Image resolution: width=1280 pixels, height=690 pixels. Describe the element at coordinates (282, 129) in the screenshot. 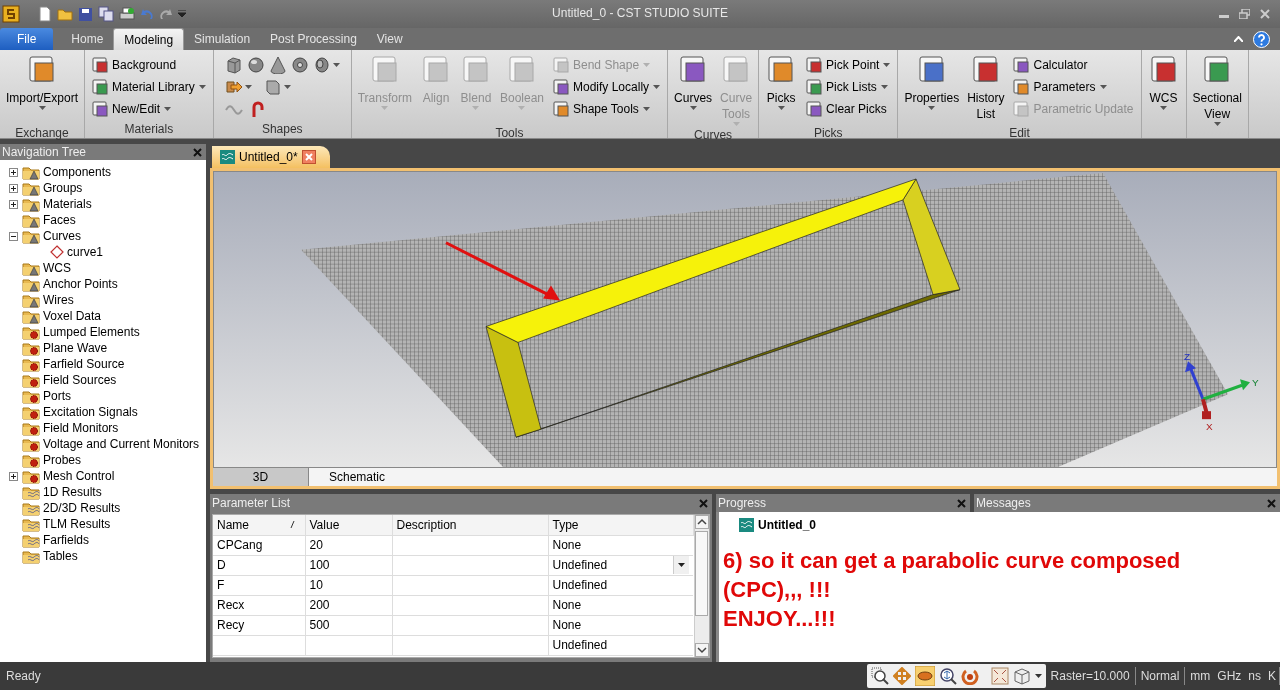

I see `group-label: Shapes` at that location.